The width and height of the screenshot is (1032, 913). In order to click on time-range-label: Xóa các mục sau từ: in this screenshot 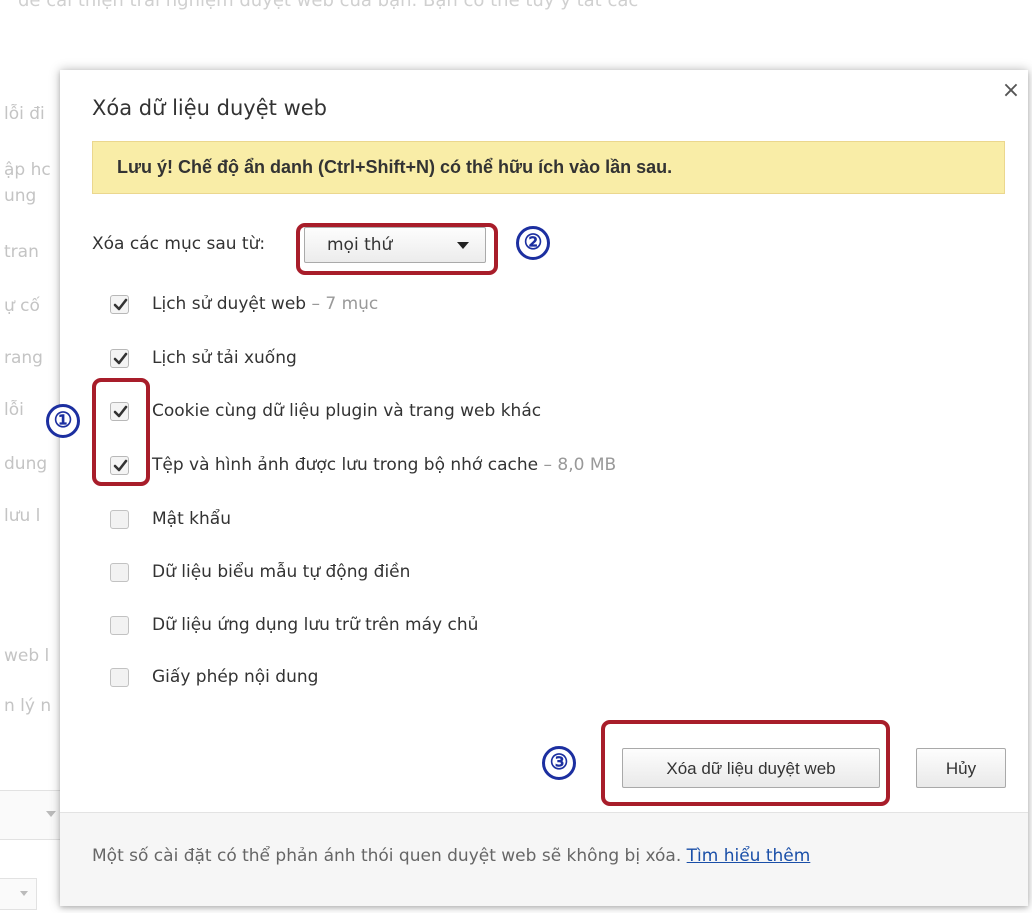, I will do `click(179, 244)`.